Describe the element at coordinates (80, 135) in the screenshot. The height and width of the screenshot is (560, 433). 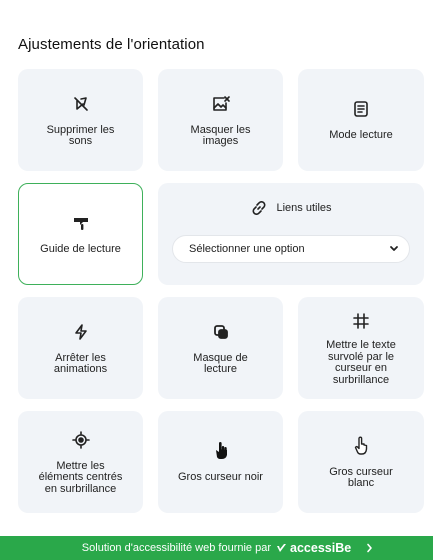
I see `tile-label: Supprimer les sons` at that location.